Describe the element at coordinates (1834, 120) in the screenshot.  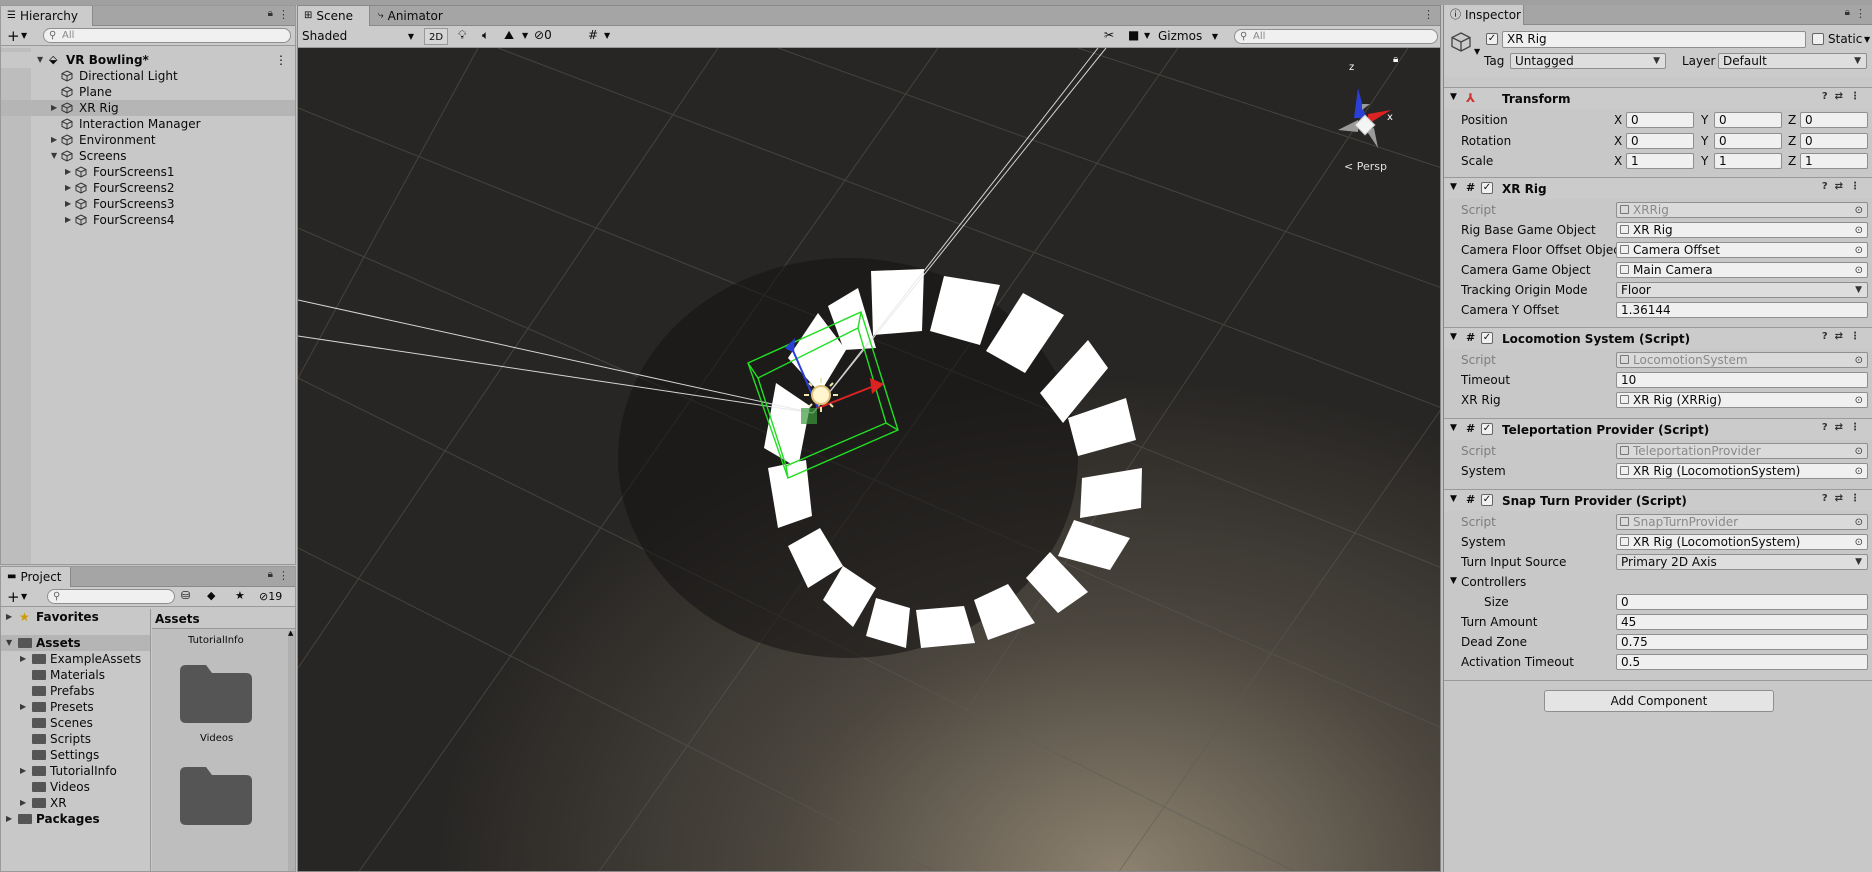
I see `position-z-field: 0` at that location.